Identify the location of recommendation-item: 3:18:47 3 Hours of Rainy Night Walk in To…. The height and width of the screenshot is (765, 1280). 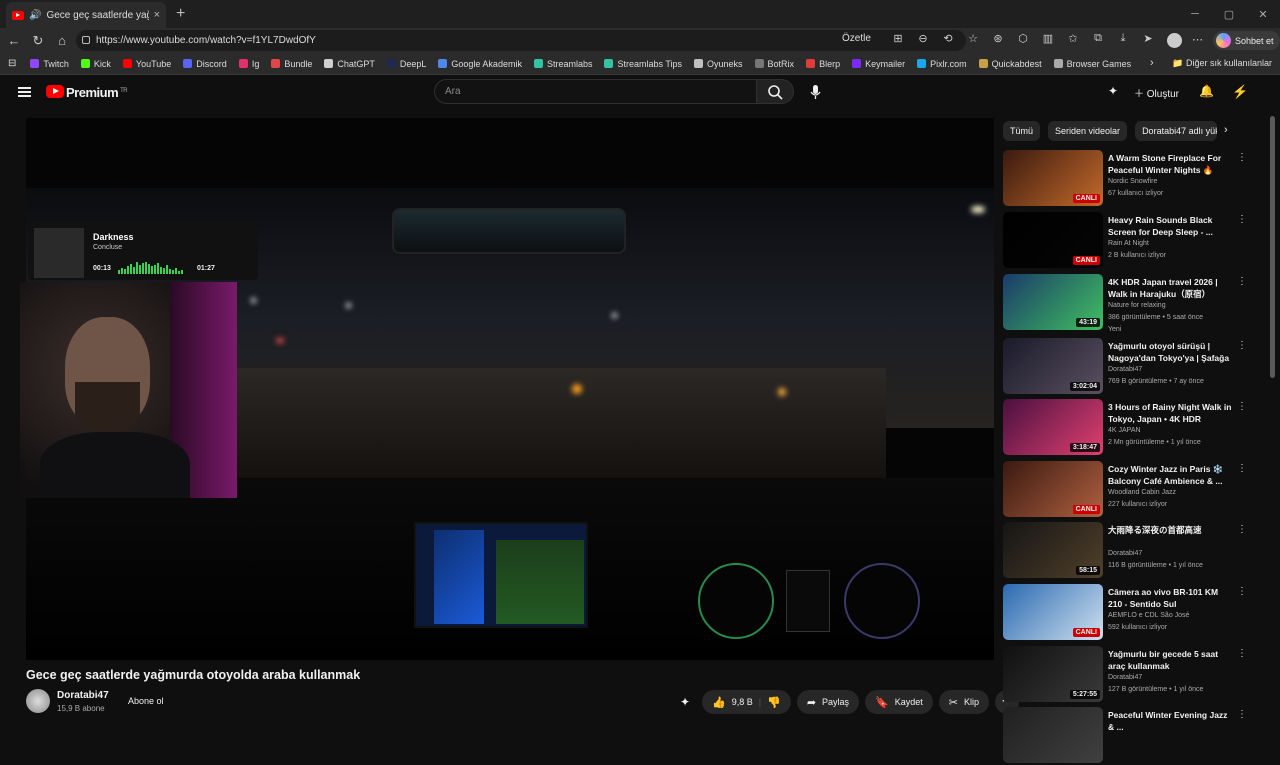
(1135, 428).